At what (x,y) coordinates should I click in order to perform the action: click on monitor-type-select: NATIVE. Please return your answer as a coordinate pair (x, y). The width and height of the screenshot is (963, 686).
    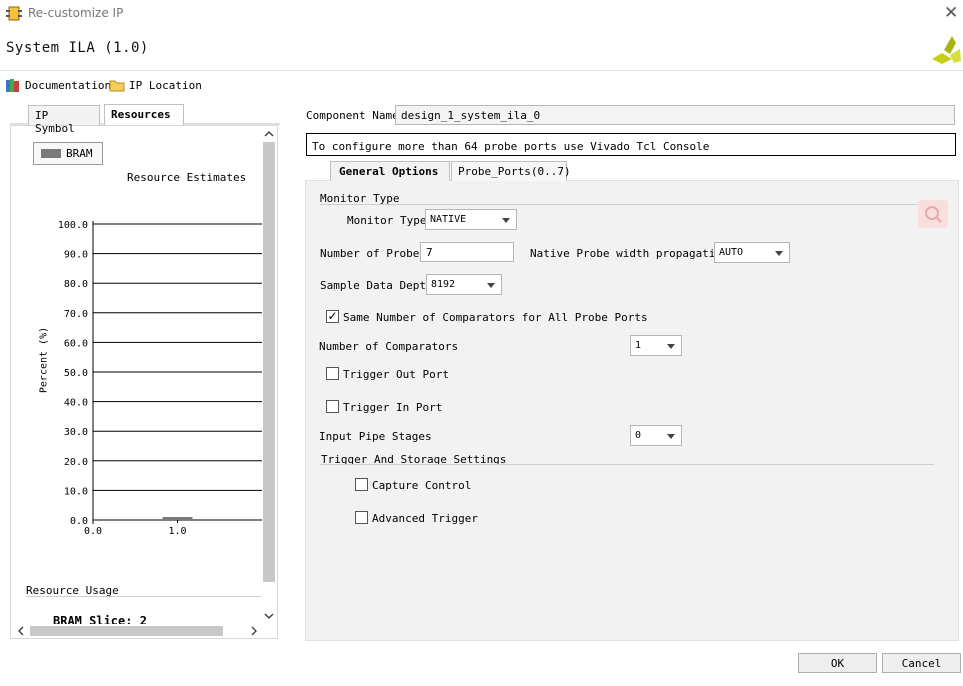
    Looking at the image, I should click on (471, 219).